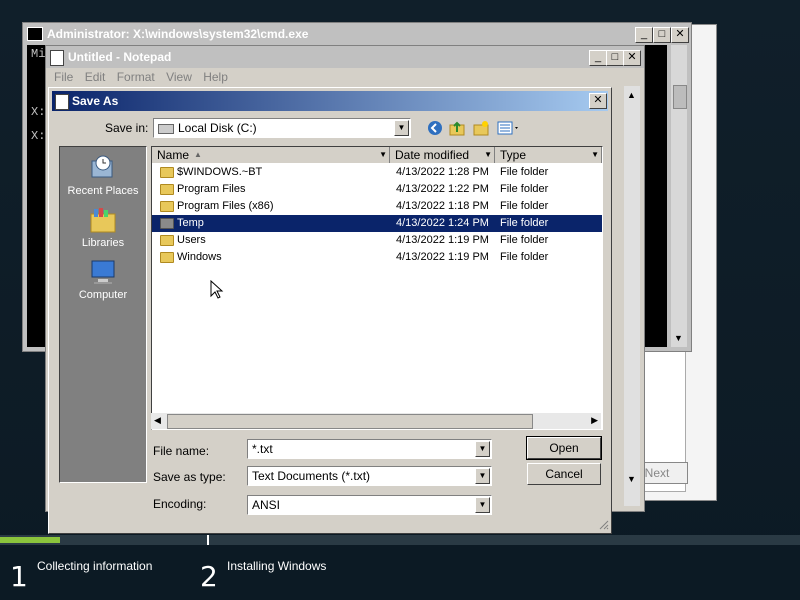 The image size is (800, 600). Describe the element at coordinates (181, 451) in the screenshot. I see `file-name-label: File name:` at that location.